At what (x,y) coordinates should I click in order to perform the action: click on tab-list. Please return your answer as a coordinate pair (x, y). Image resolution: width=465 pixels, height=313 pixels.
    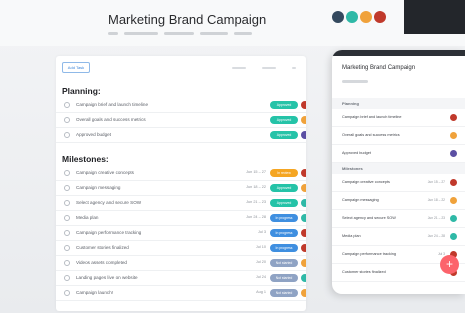
    Looking at the image, I should click on (113, 33).